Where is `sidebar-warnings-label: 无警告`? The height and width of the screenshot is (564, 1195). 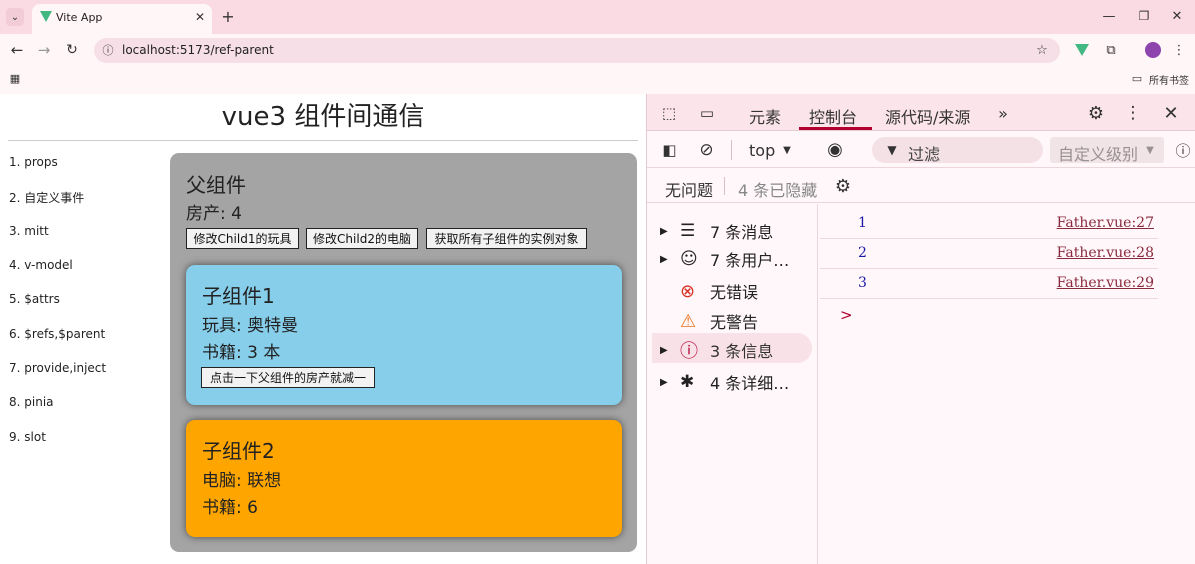 sidebar-warnings-label: 无警告 is located at coordinates (734, 322).